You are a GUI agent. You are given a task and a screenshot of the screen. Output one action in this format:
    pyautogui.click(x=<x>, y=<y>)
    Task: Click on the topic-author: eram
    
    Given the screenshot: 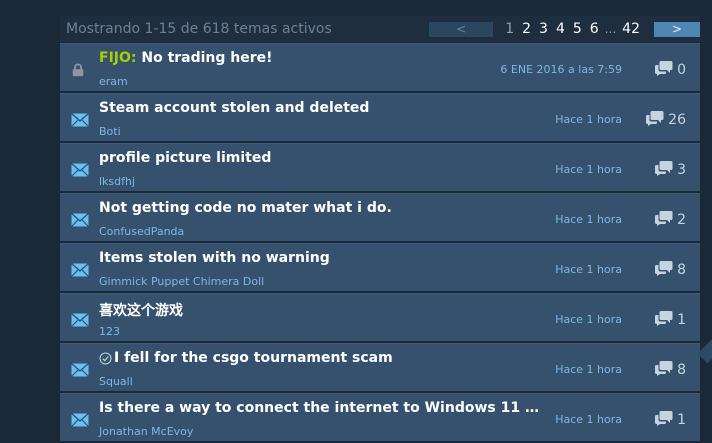 What is the action you would take?
    pyautogui.click(x=113, y=81)
    